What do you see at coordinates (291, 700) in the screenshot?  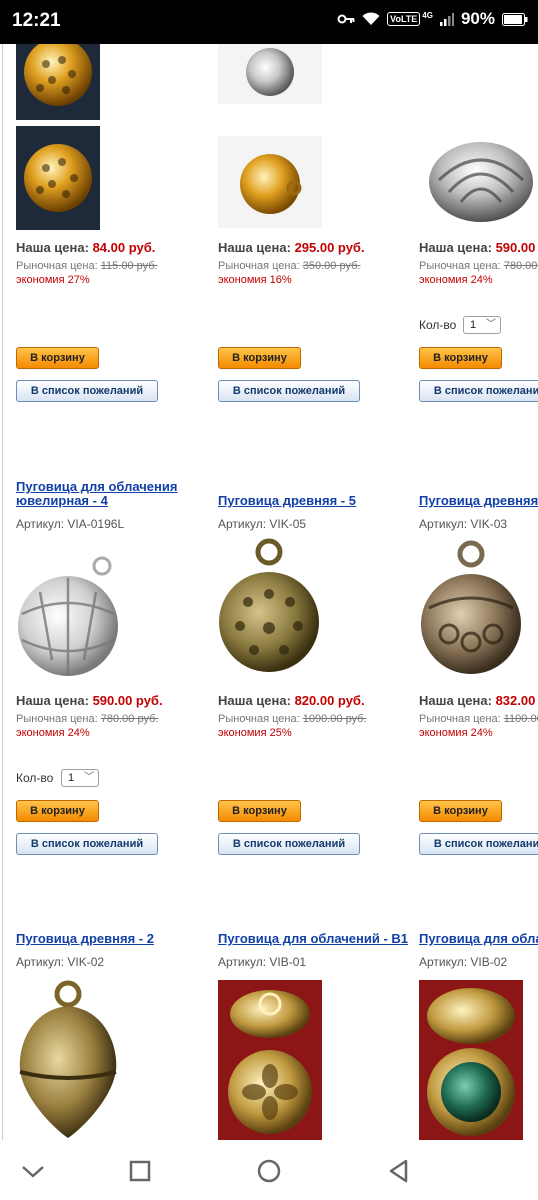 I see `our-price: Наша цена: 820.00 руб.` at bounding box center [291, 700].